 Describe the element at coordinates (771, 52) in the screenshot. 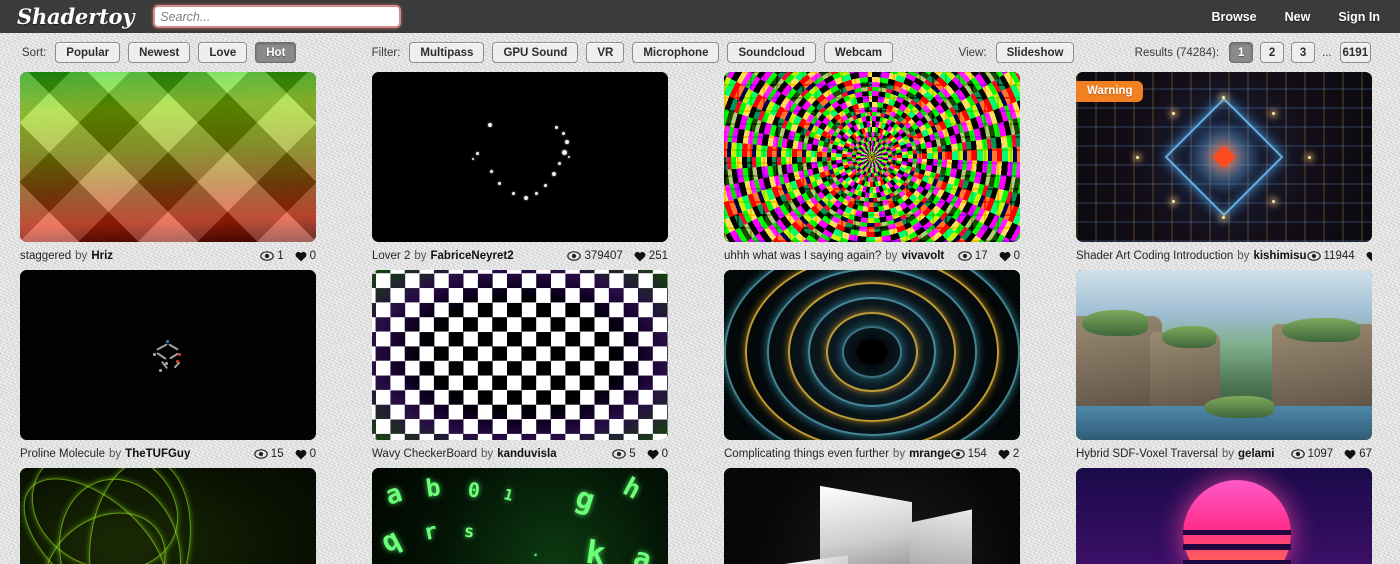

I see `filter-button-soundcloud: Soundcloud` at that location.